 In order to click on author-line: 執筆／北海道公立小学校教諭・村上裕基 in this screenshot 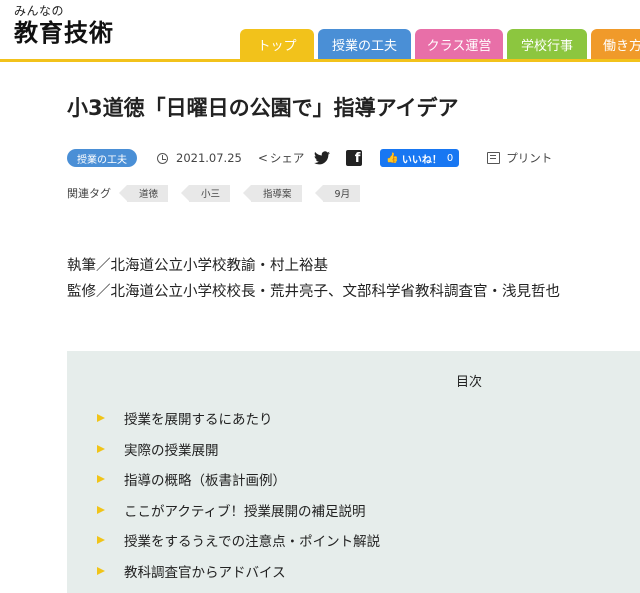, I will do `click(197, 266)`.